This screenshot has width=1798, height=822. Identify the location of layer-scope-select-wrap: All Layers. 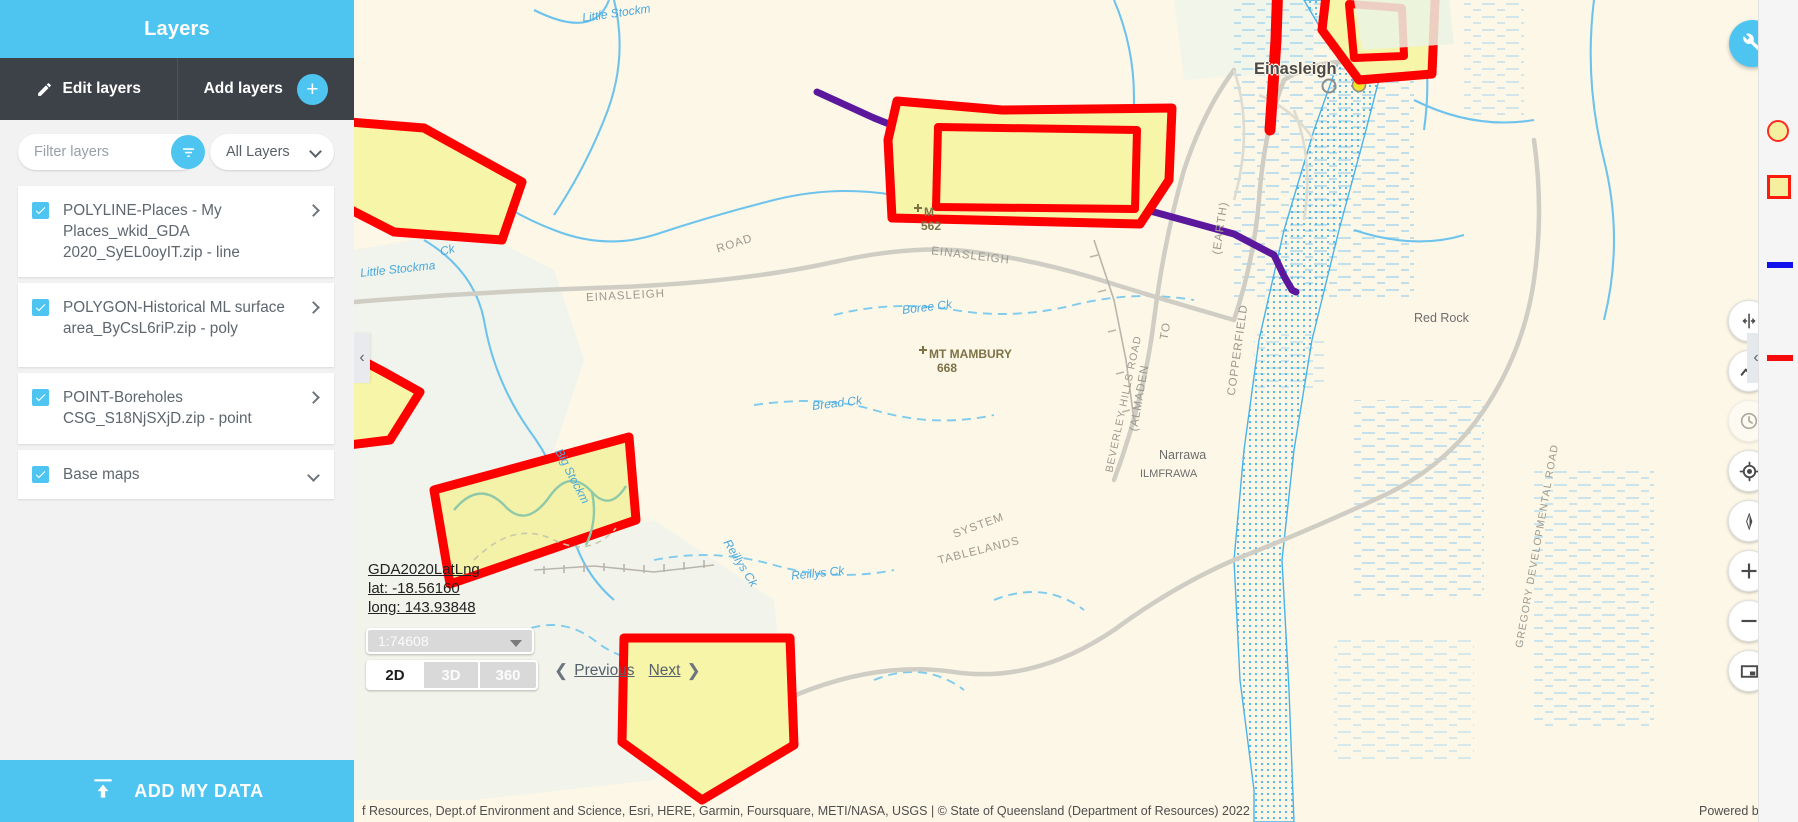
(272, 152).